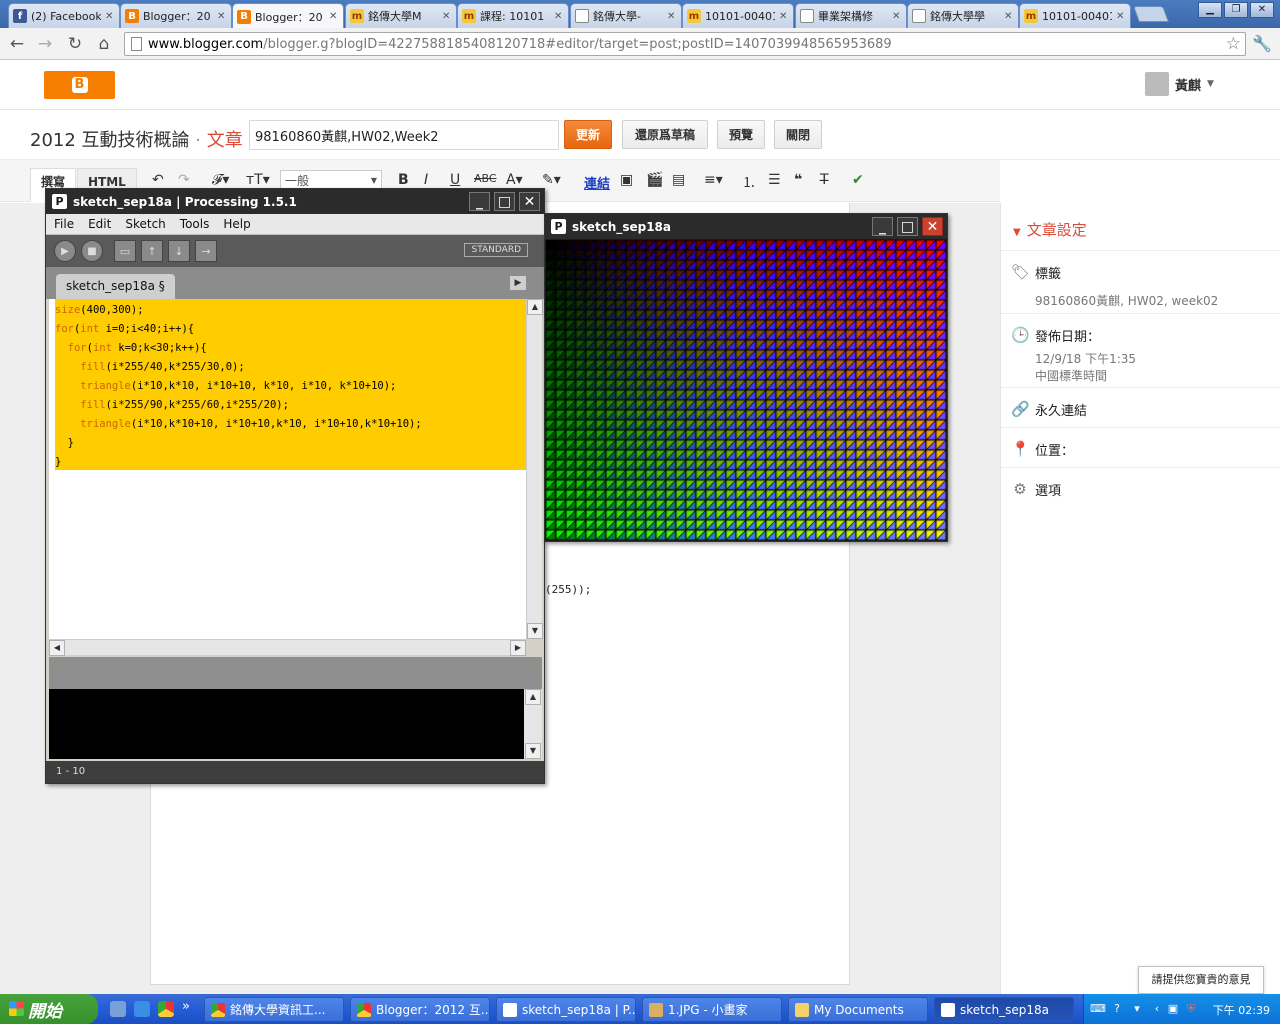 The width and height of the screenshot is (1280, 1024). I want to click on spellcheck-icon: ✔, so click(858, 180).